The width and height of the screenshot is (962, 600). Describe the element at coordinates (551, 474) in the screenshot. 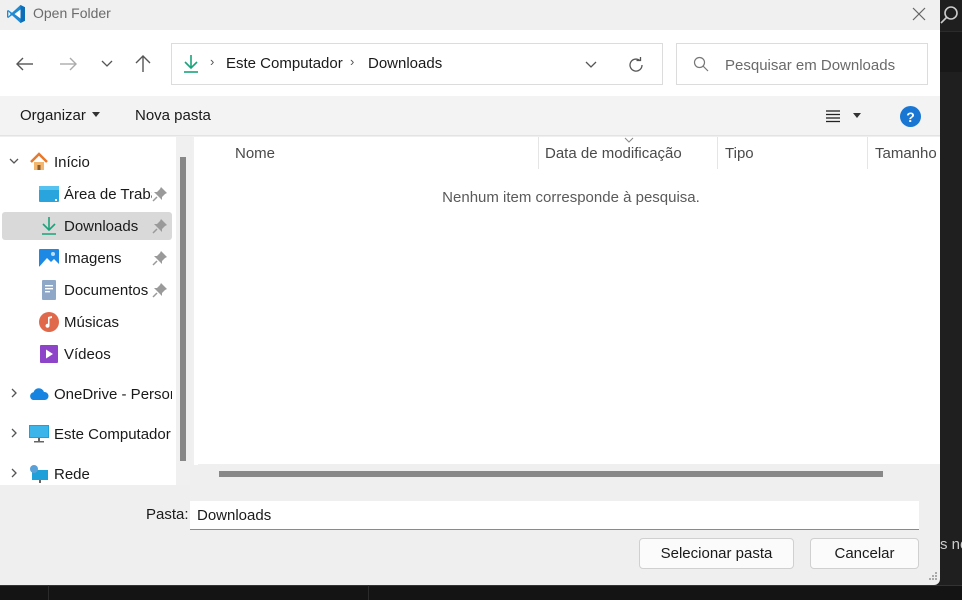

I see `horizontal-scrollbar-thumb` at that location.